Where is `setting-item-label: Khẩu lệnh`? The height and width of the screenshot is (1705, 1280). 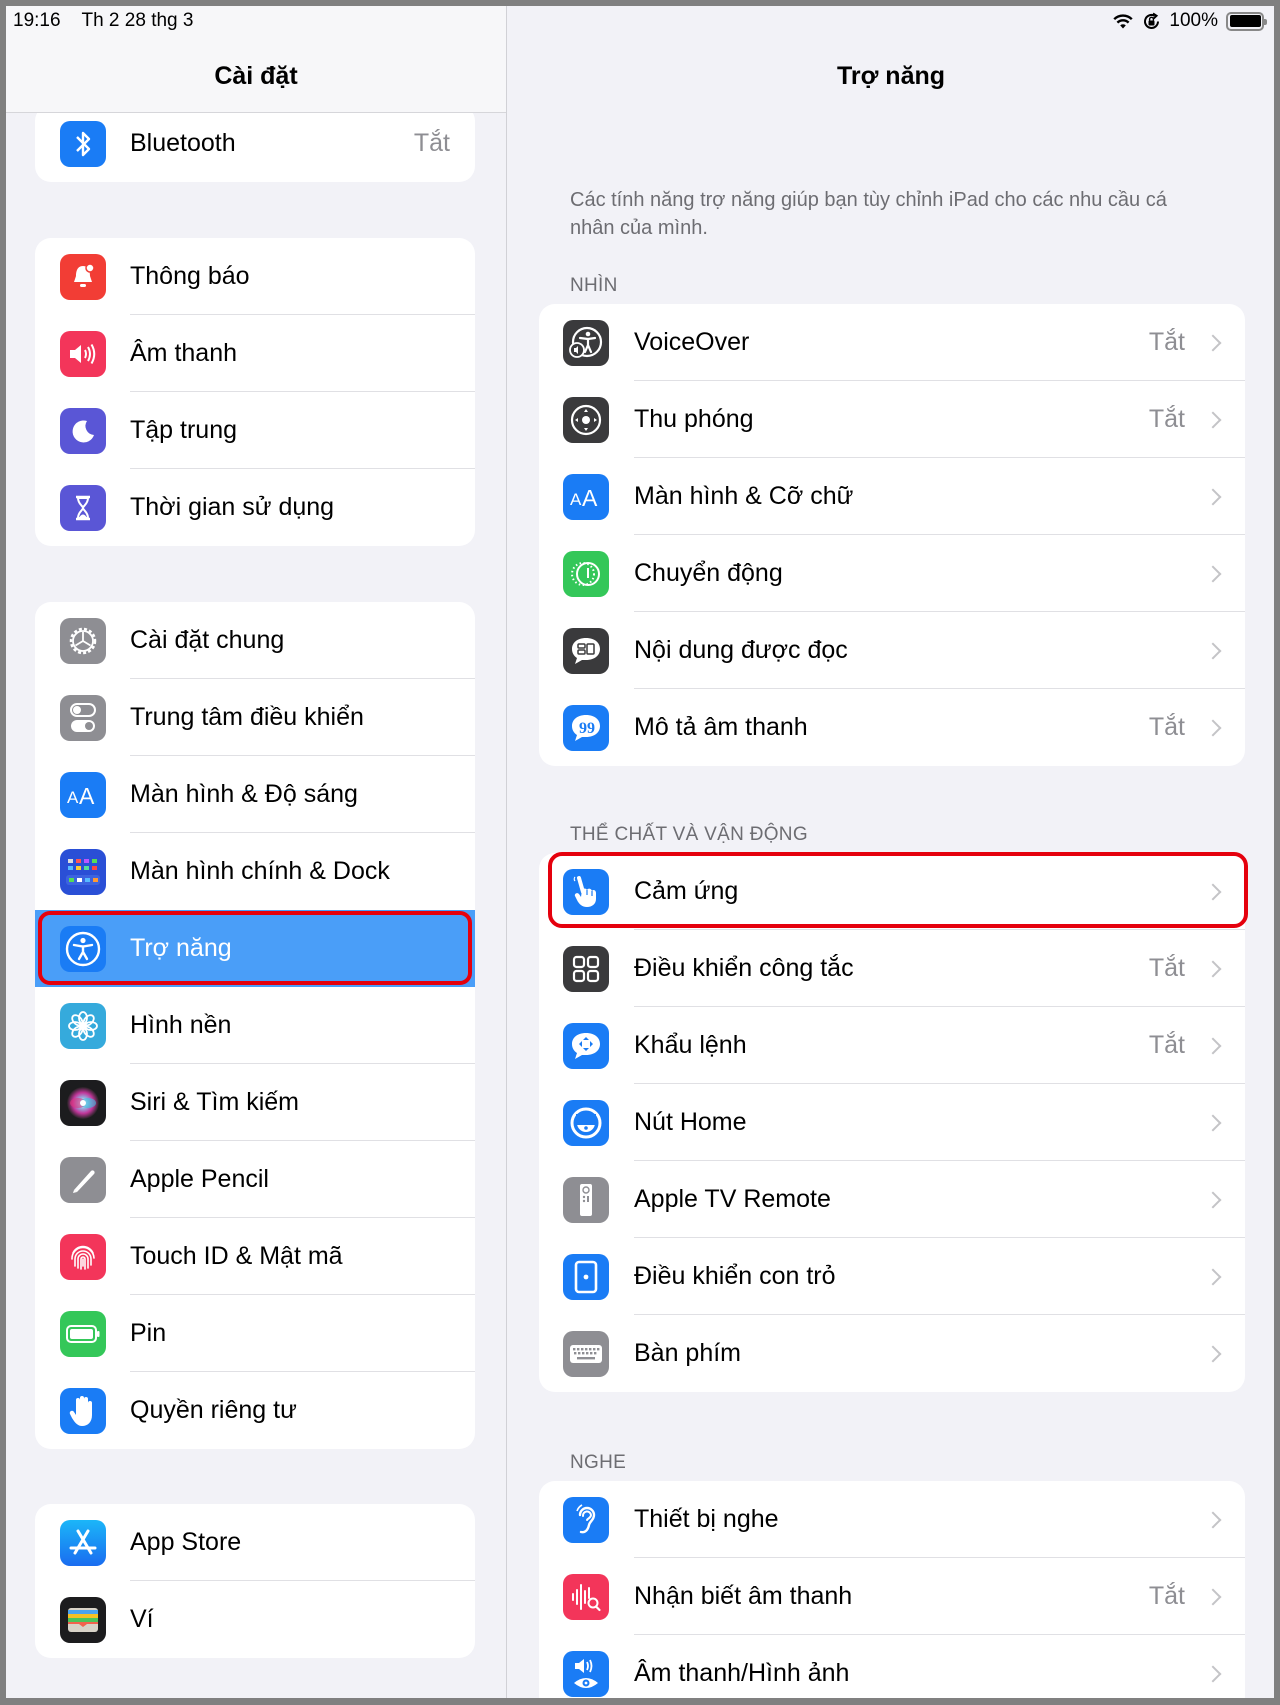 setting-item-label: Khẩu lệnh is located at coordinates (690, 1045).